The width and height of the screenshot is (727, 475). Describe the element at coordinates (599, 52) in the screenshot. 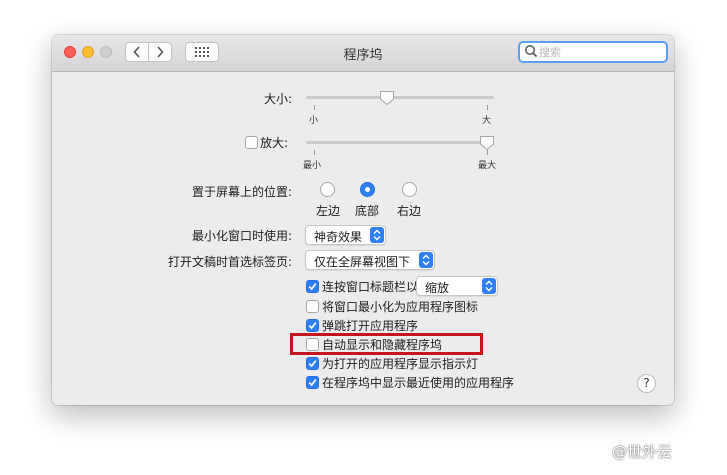

I see `search-input` at that location.